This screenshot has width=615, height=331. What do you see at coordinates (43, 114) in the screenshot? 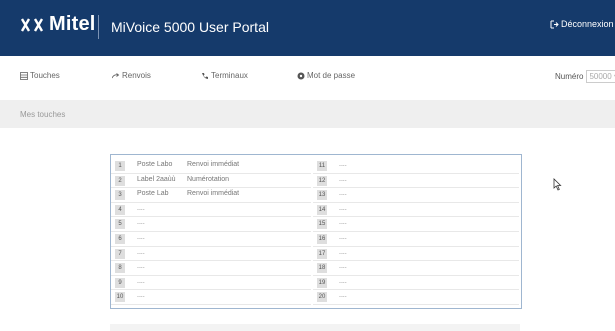
I see `section-title: Mes touches` at bounding box center [43, 114].